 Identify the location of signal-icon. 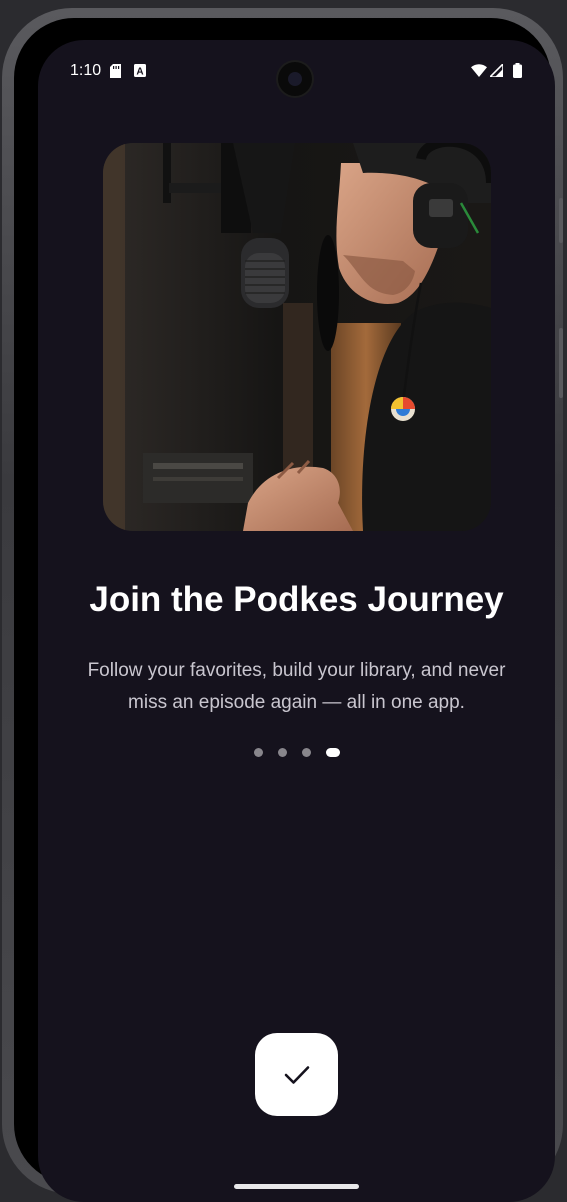
(496, 72).